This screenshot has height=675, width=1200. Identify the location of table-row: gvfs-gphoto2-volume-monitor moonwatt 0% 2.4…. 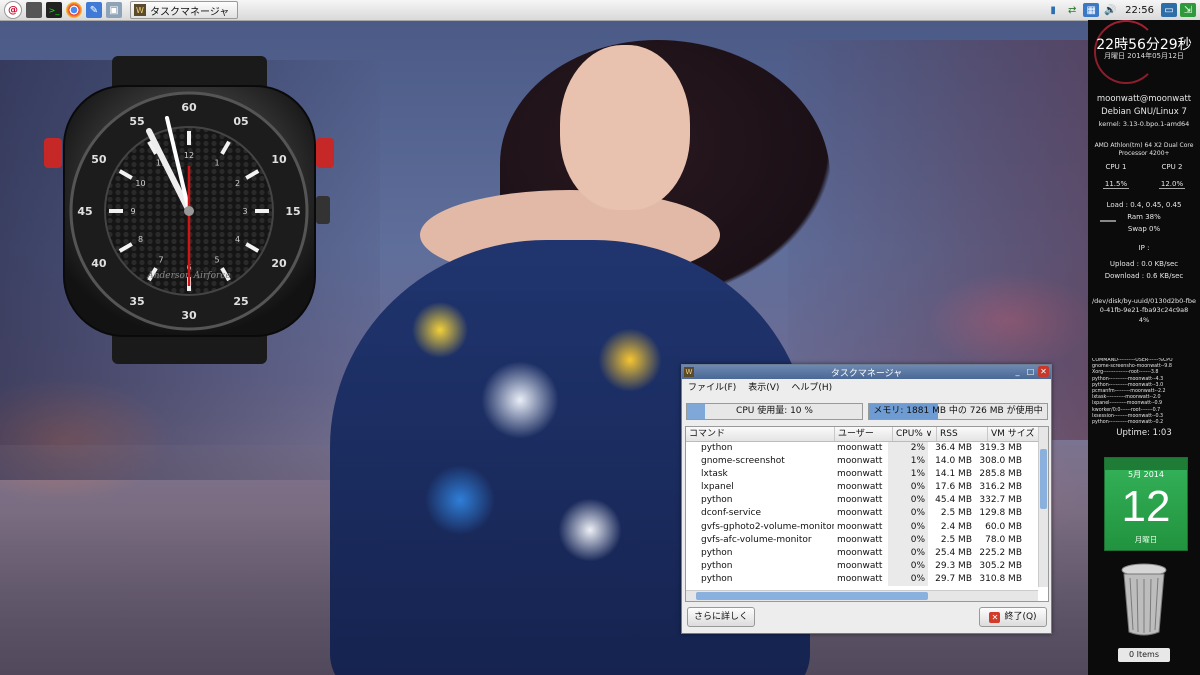
(867, 527).